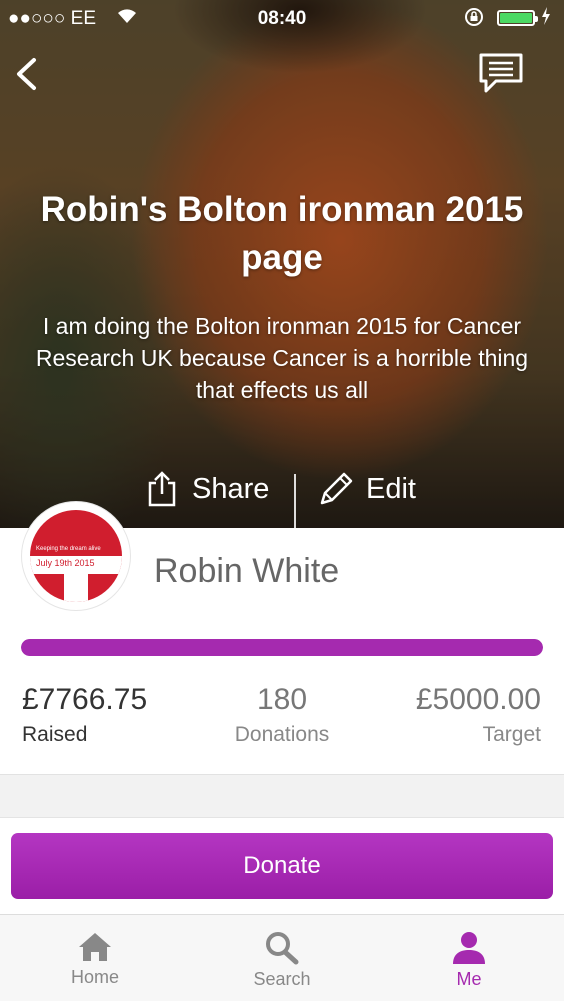  Describe the element at coordinates (247, 571) in the screenshot. I see `fundraiser-name: Robin White` at that location.